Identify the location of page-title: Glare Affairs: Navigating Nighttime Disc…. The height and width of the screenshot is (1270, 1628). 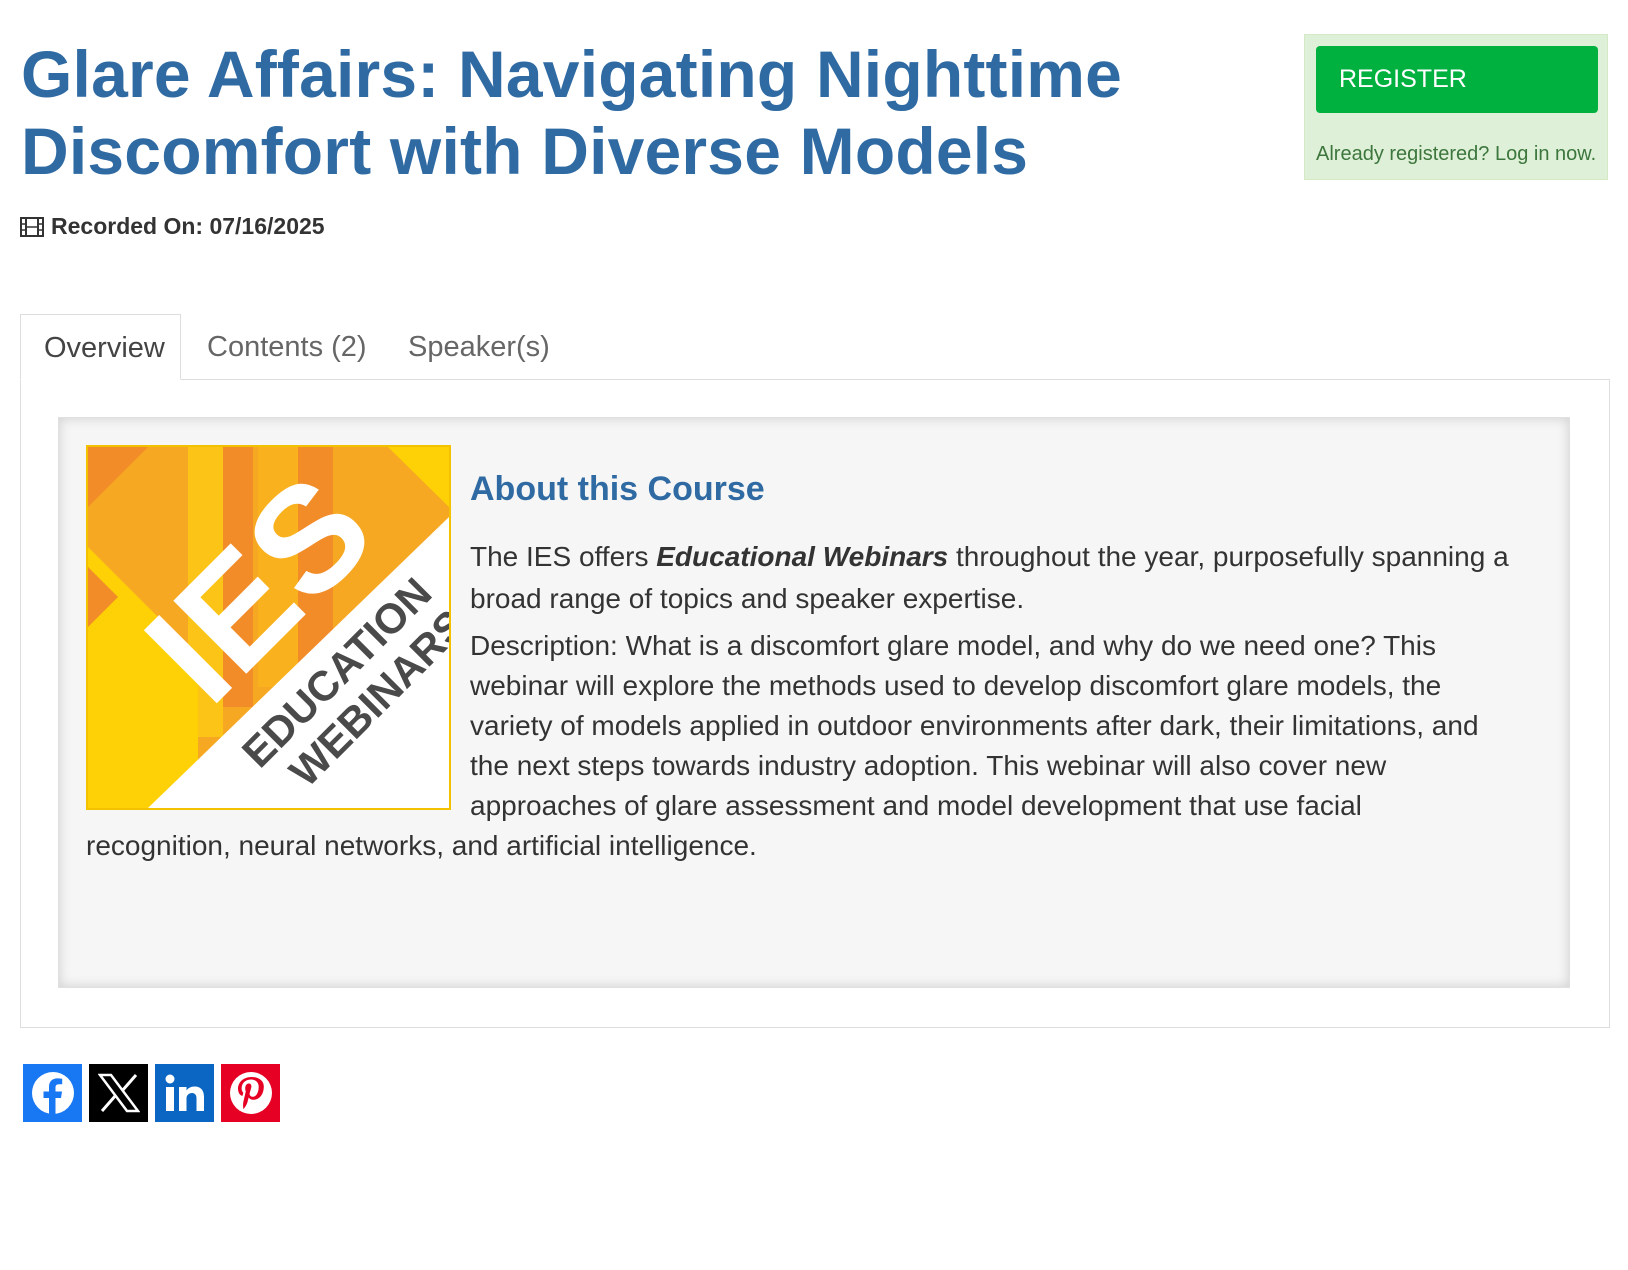
(572, 112).